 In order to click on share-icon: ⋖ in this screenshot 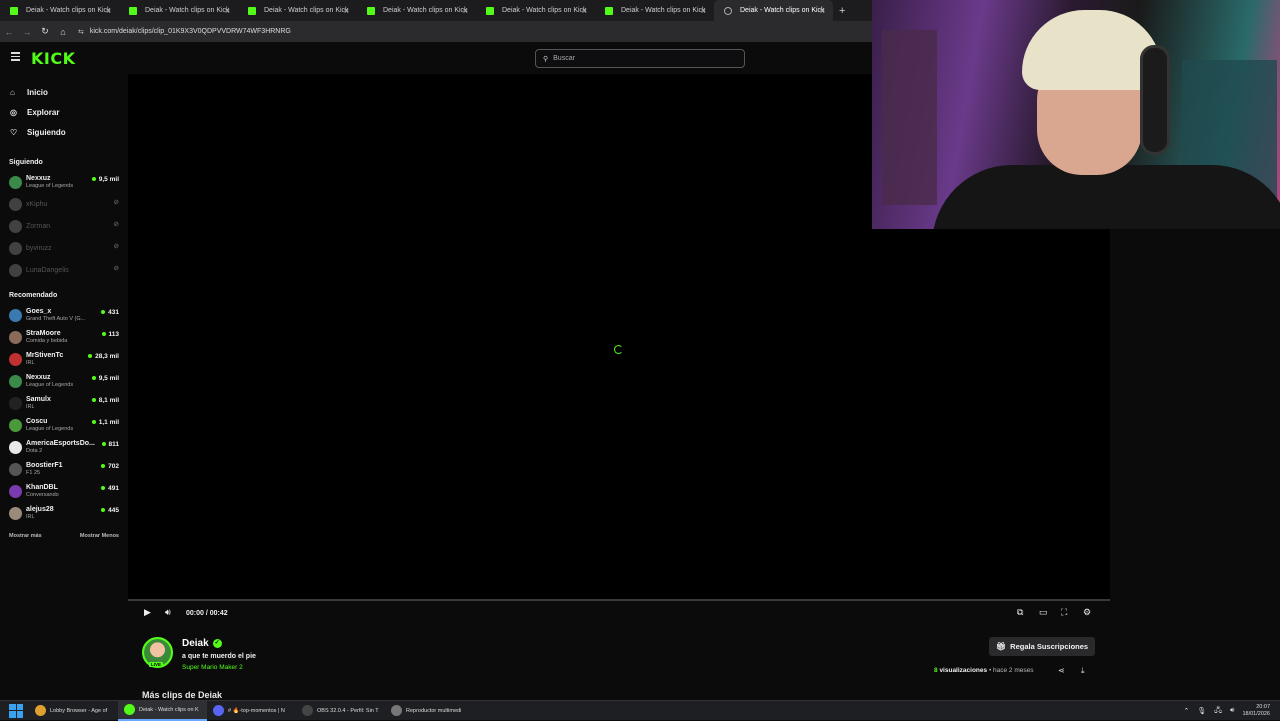, I will do `click(1061, 670)`.